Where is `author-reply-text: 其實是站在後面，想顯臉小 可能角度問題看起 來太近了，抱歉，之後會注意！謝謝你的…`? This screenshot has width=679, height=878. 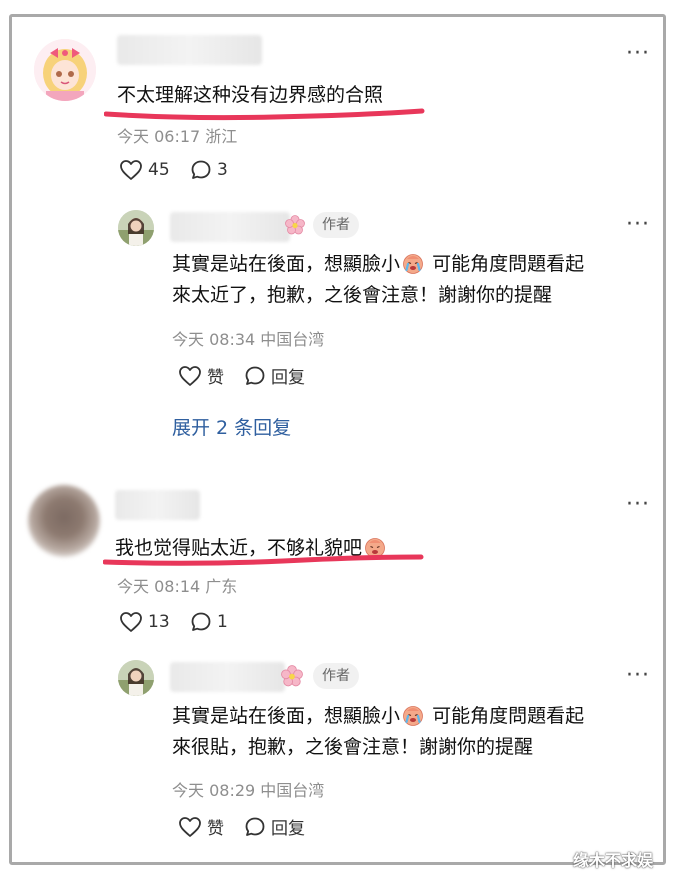
author-reply-text: 其實是站在後面，想顯臉小 可能角度問題看起 來太近了，抱歉，之後會注意！謝謝你的… is located at coordinates (417, 280).